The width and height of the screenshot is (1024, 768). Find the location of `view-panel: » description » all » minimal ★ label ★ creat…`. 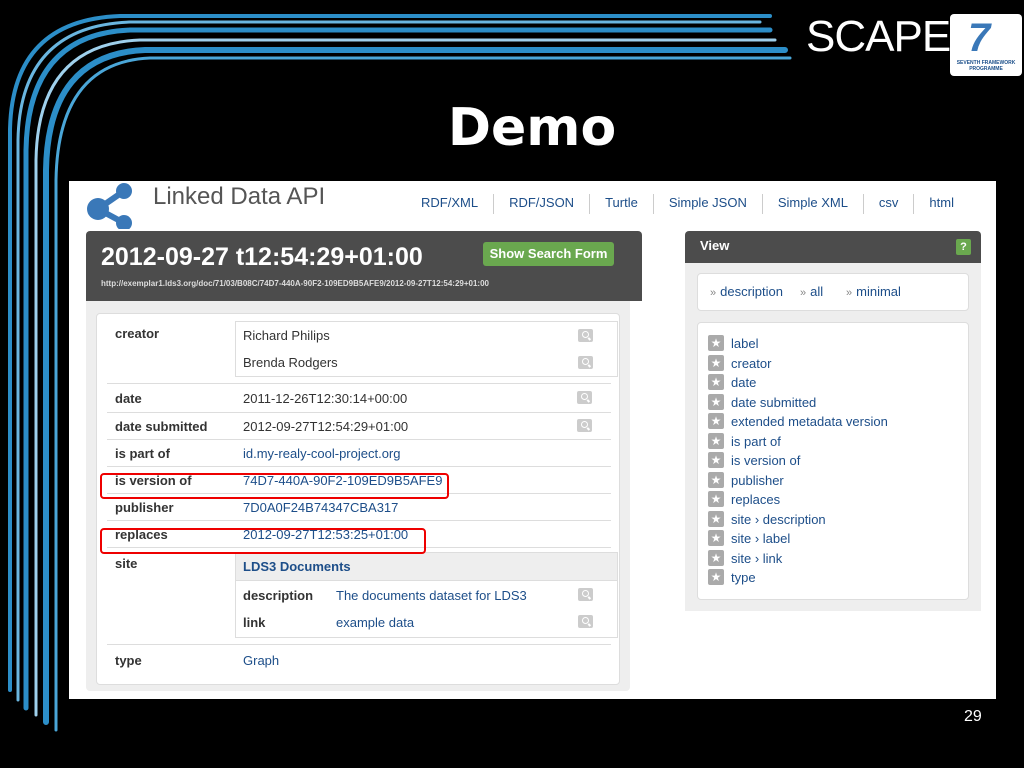

view-panel: » description » all » minimal ★ label ★ creat… is located at coordinates (833, 437).